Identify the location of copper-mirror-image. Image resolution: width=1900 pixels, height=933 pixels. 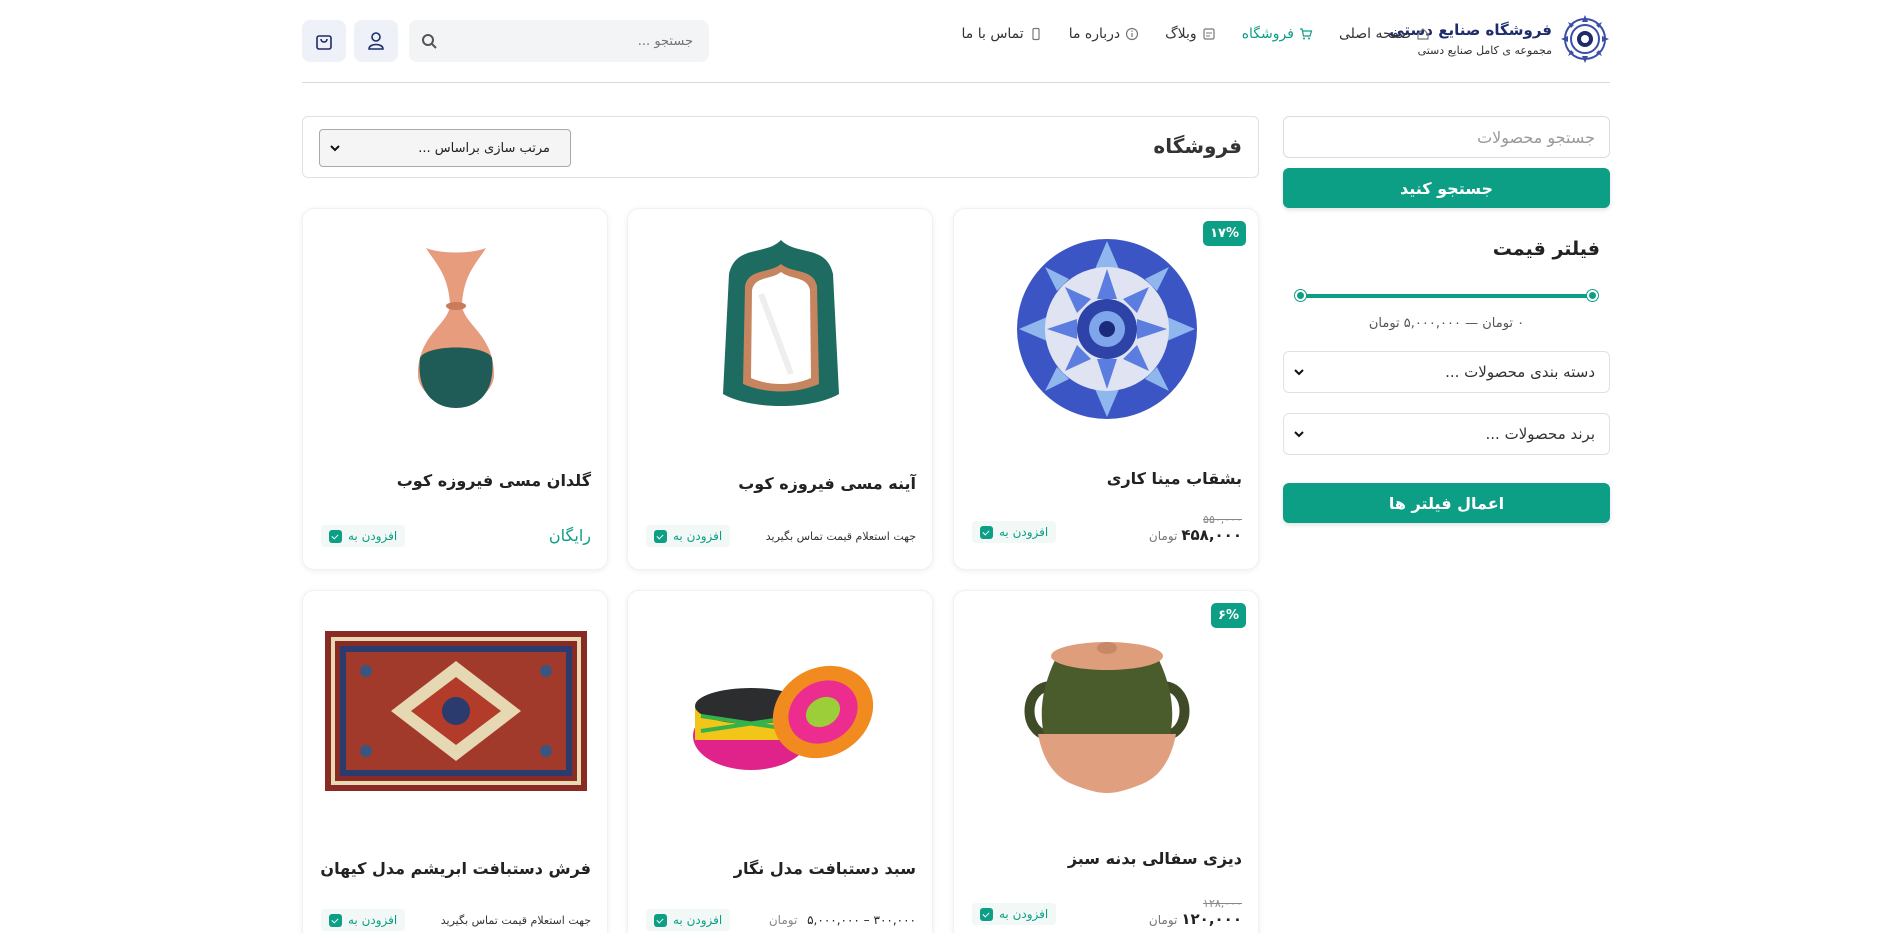
(781, 323).